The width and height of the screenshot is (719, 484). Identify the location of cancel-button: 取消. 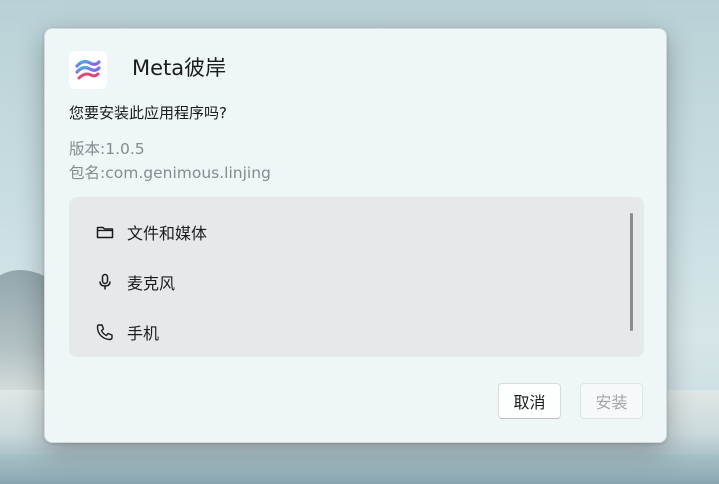
(529, 401).